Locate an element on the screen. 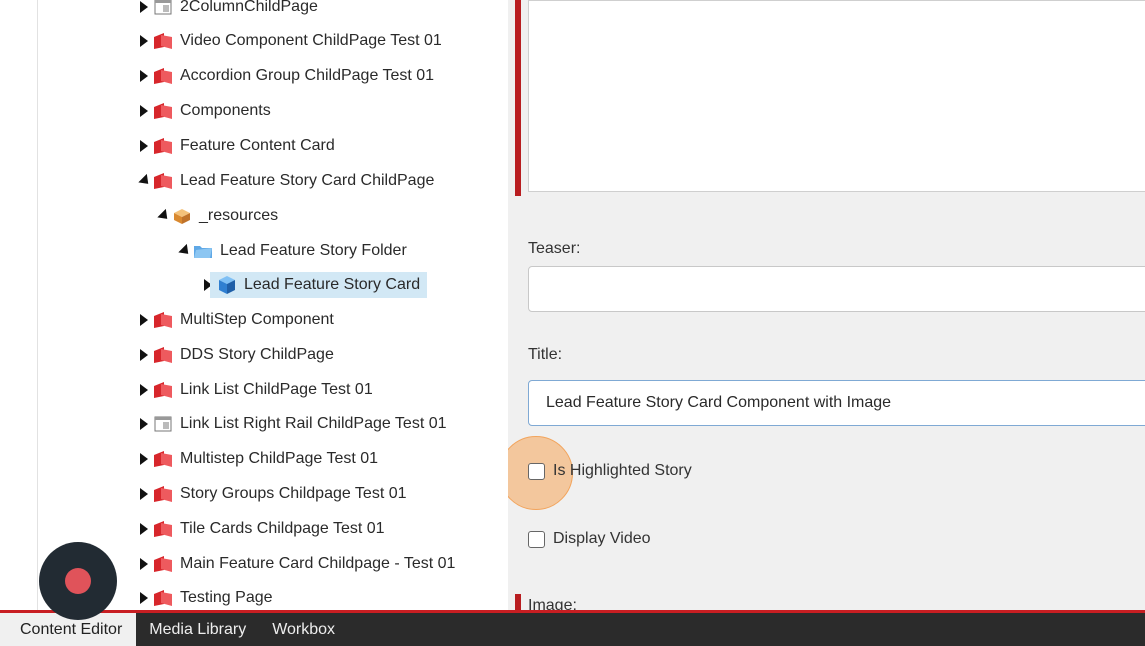 This screenshot has width=1145, height=646. tree-item: DDS Story ChildPage is located at coordinates (234, 355).